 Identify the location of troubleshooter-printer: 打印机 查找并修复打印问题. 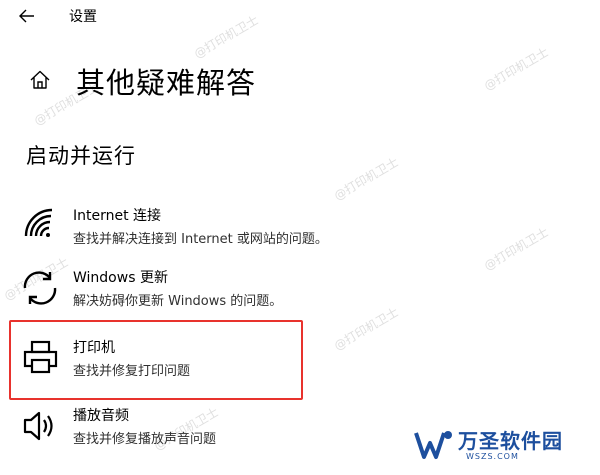
(230, 362).